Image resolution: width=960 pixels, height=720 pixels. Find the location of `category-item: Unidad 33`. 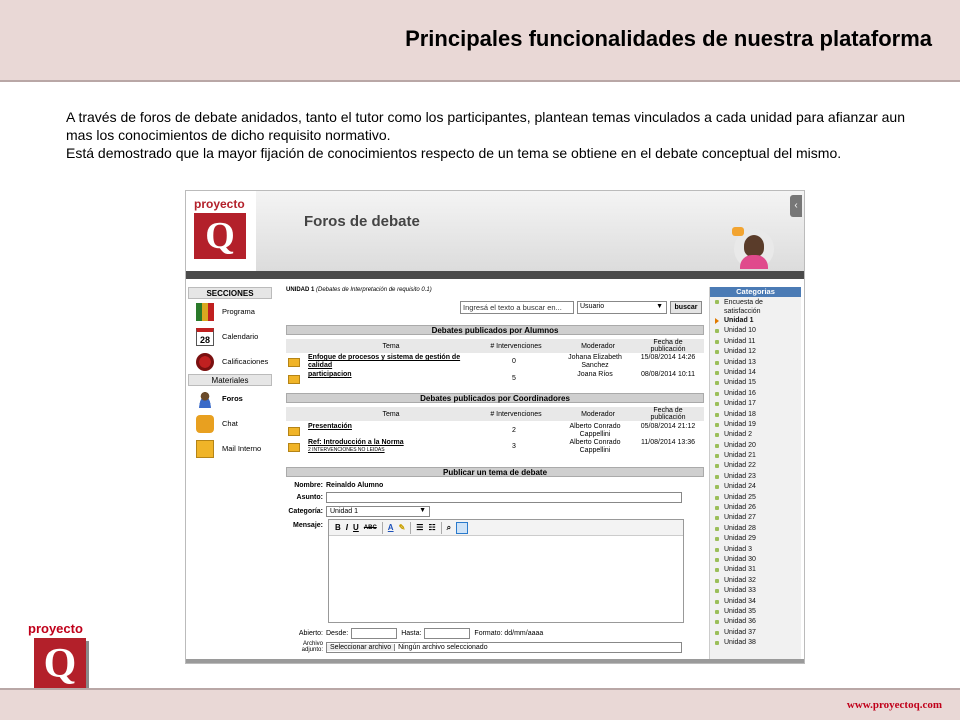

category-item: Unidad 33 is located at coordinates (755, 591).